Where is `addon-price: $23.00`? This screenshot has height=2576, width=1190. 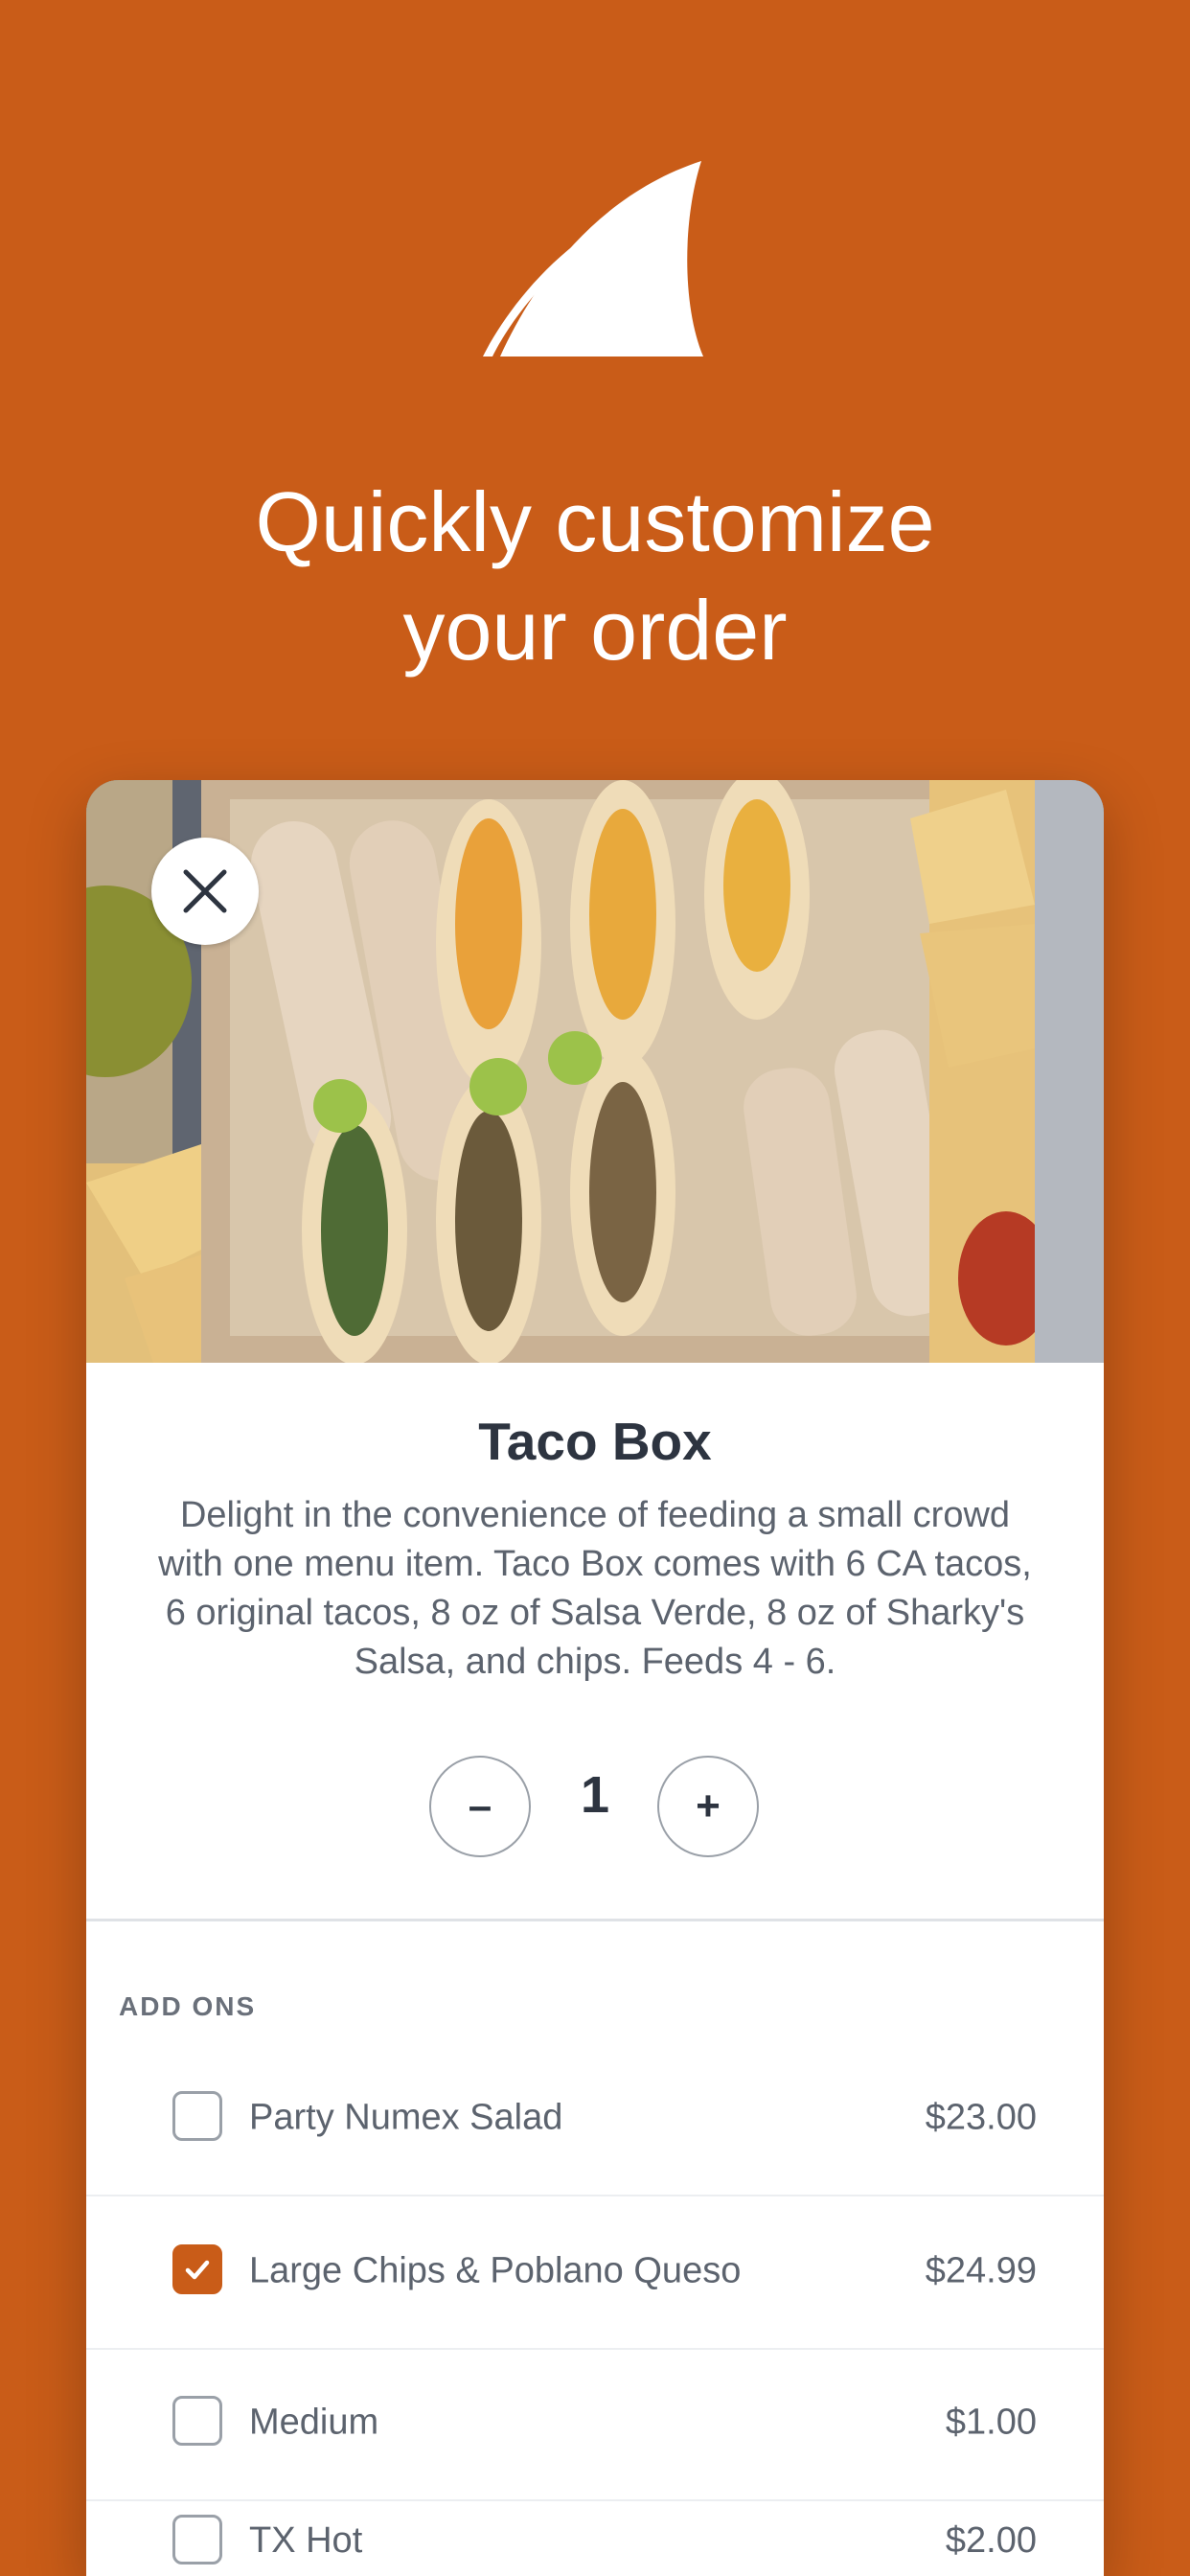
addon-price: $23.00 is located at coordinates (981, 2117).